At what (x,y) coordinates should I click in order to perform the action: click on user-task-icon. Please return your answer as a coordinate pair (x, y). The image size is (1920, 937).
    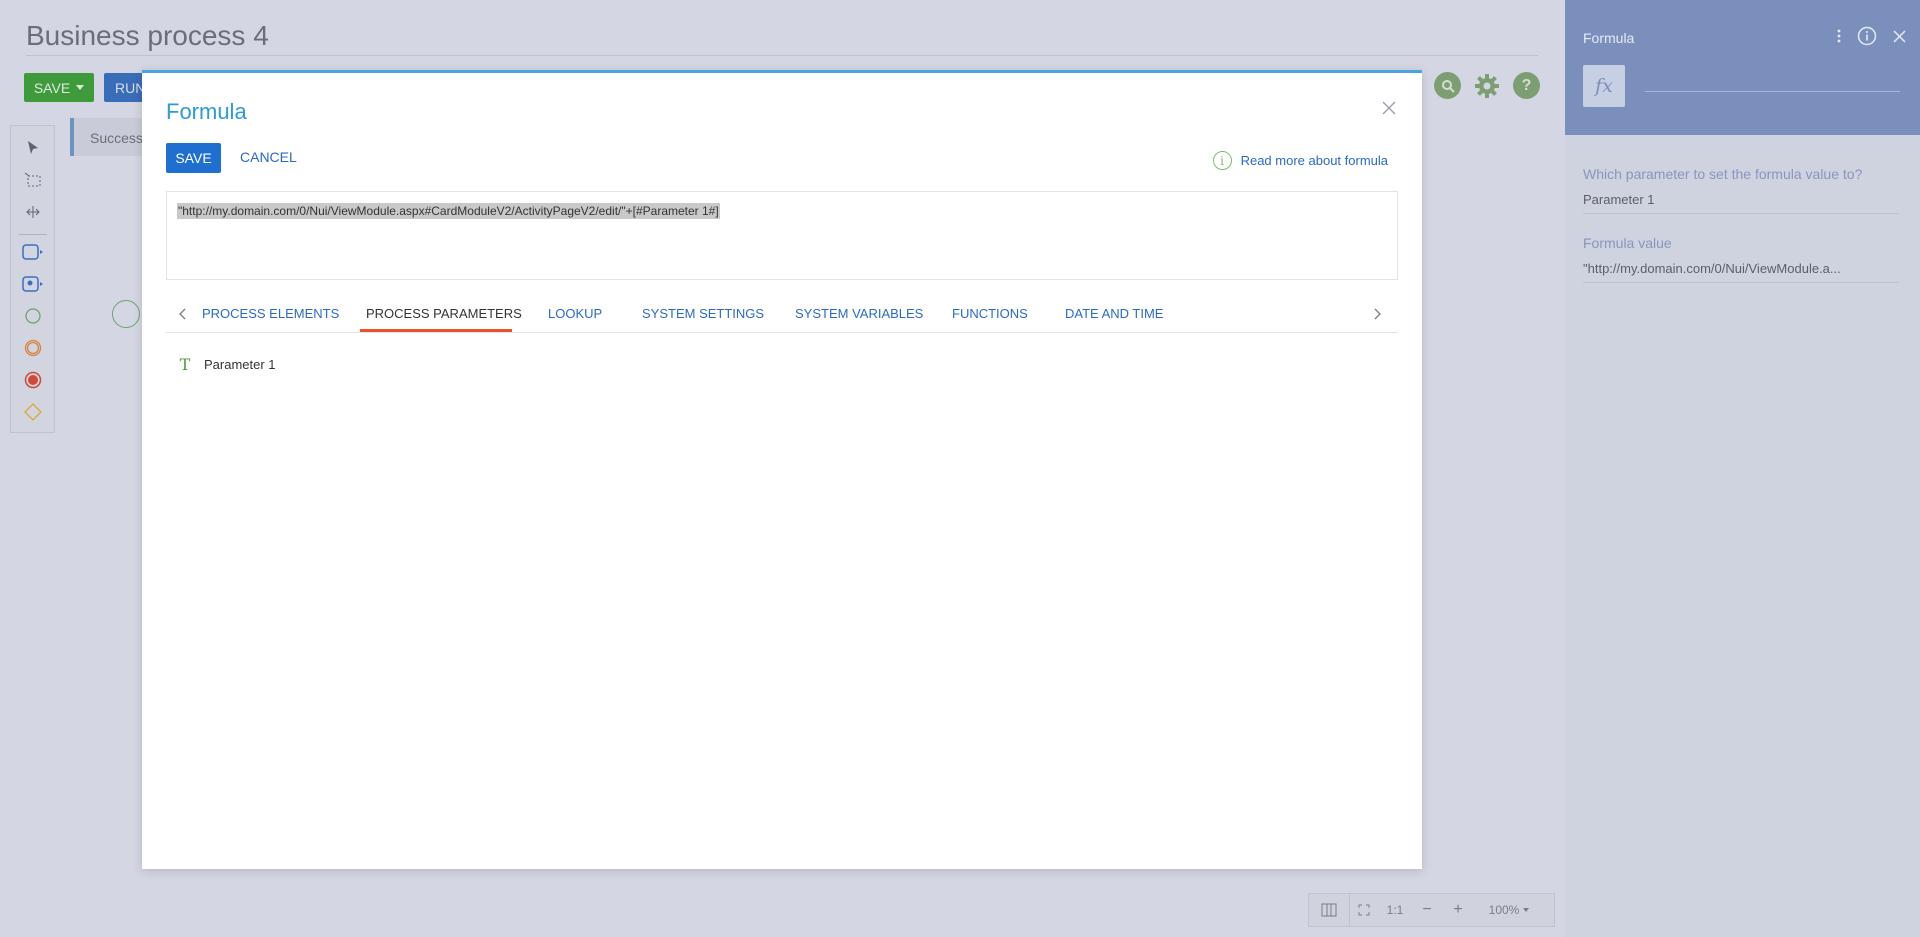
    Looking at the image, I should click on (33, 284).